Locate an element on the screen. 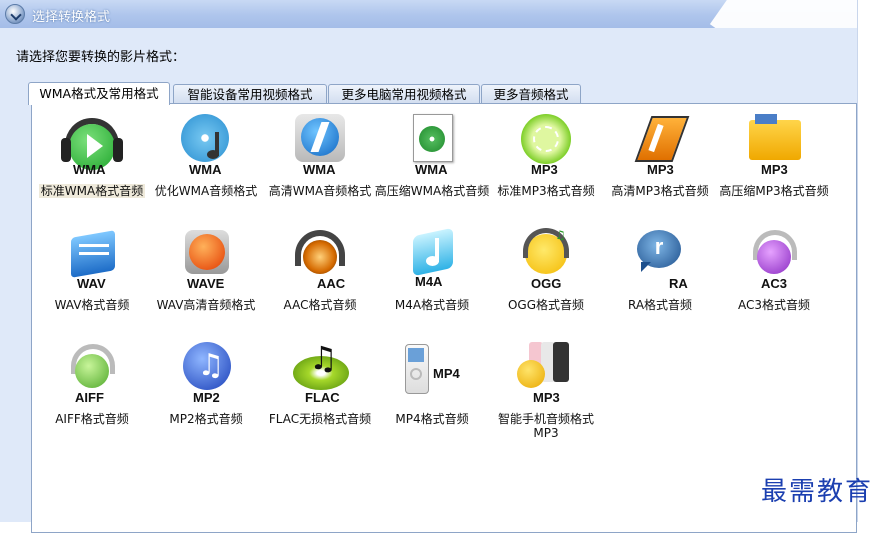 This screenshot has height=533, width=881. format-tag: WAVE is located at coordinates (206, 283).